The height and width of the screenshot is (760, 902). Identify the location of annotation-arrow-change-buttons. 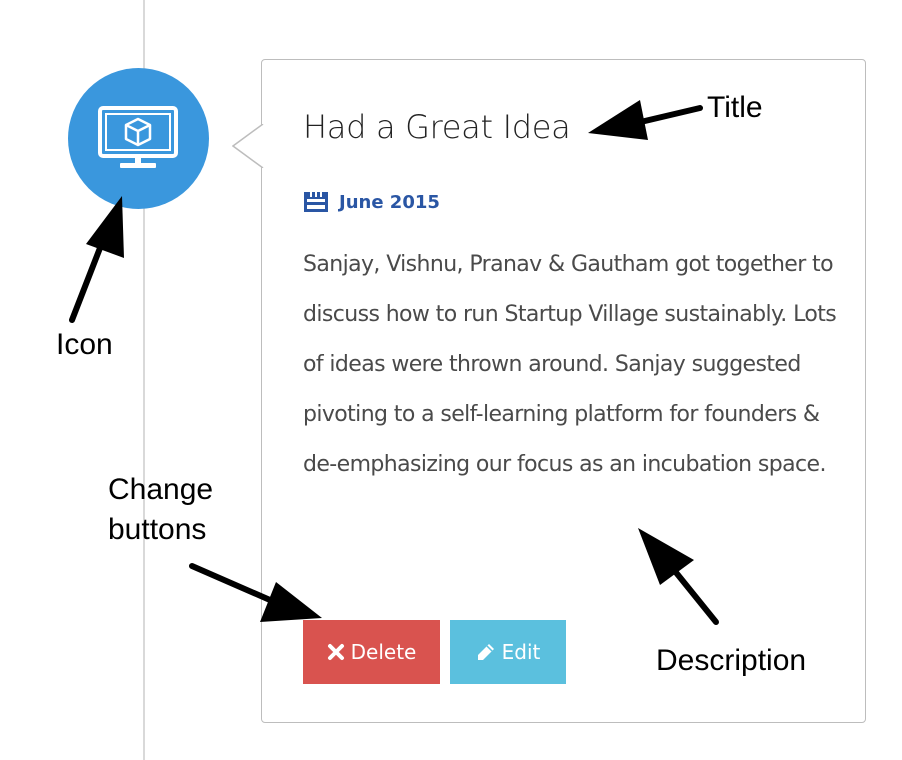
(255, 592).